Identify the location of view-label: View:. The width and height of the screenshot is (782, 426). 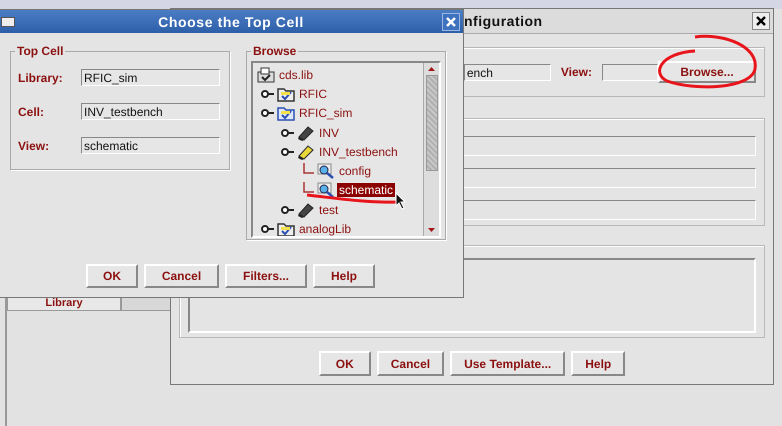
(576, 72).